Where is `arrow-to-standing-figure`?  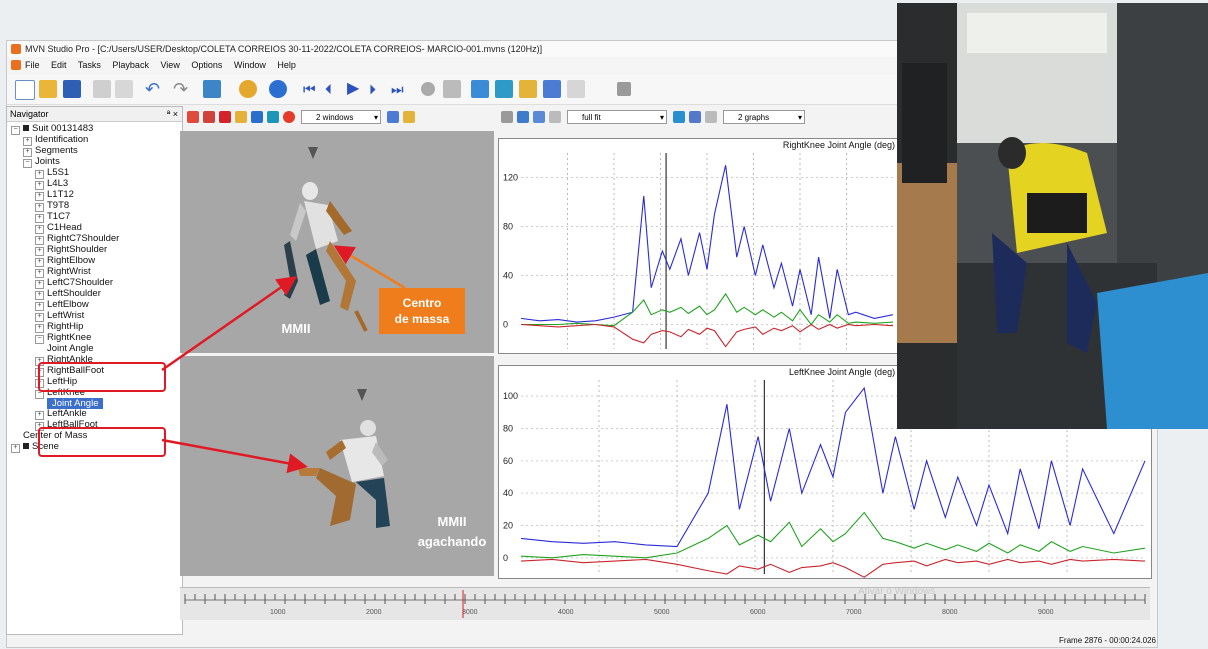 arrow-to-standing-figure is located at coordinates (229, 324).